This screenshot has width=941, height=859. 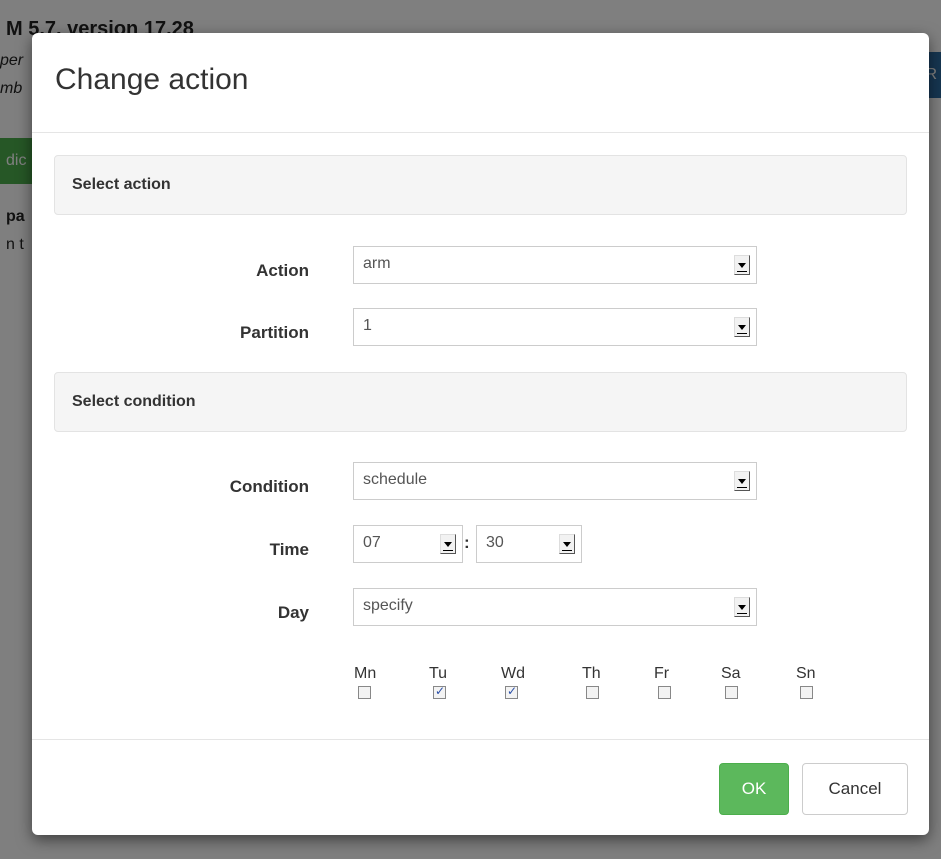 What do you see at coordinates (480, 185) in the screenshot?
I see `select-action-section: Select action` at bounding box center [480, 185].